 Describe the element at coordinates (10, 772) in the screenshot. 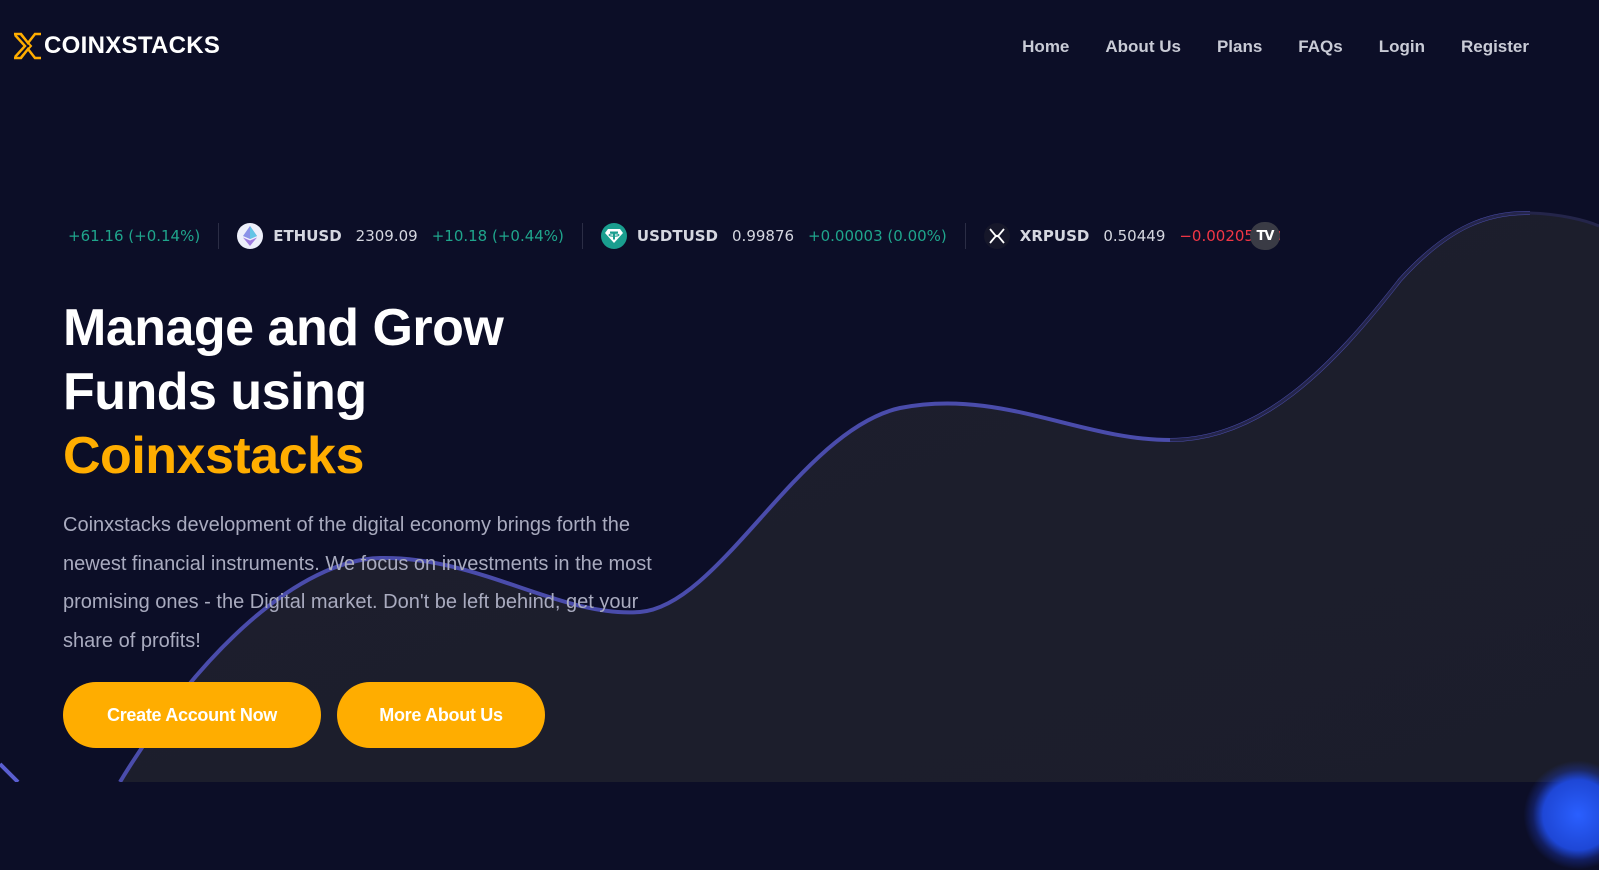

I see `left-arc-line` at that location.